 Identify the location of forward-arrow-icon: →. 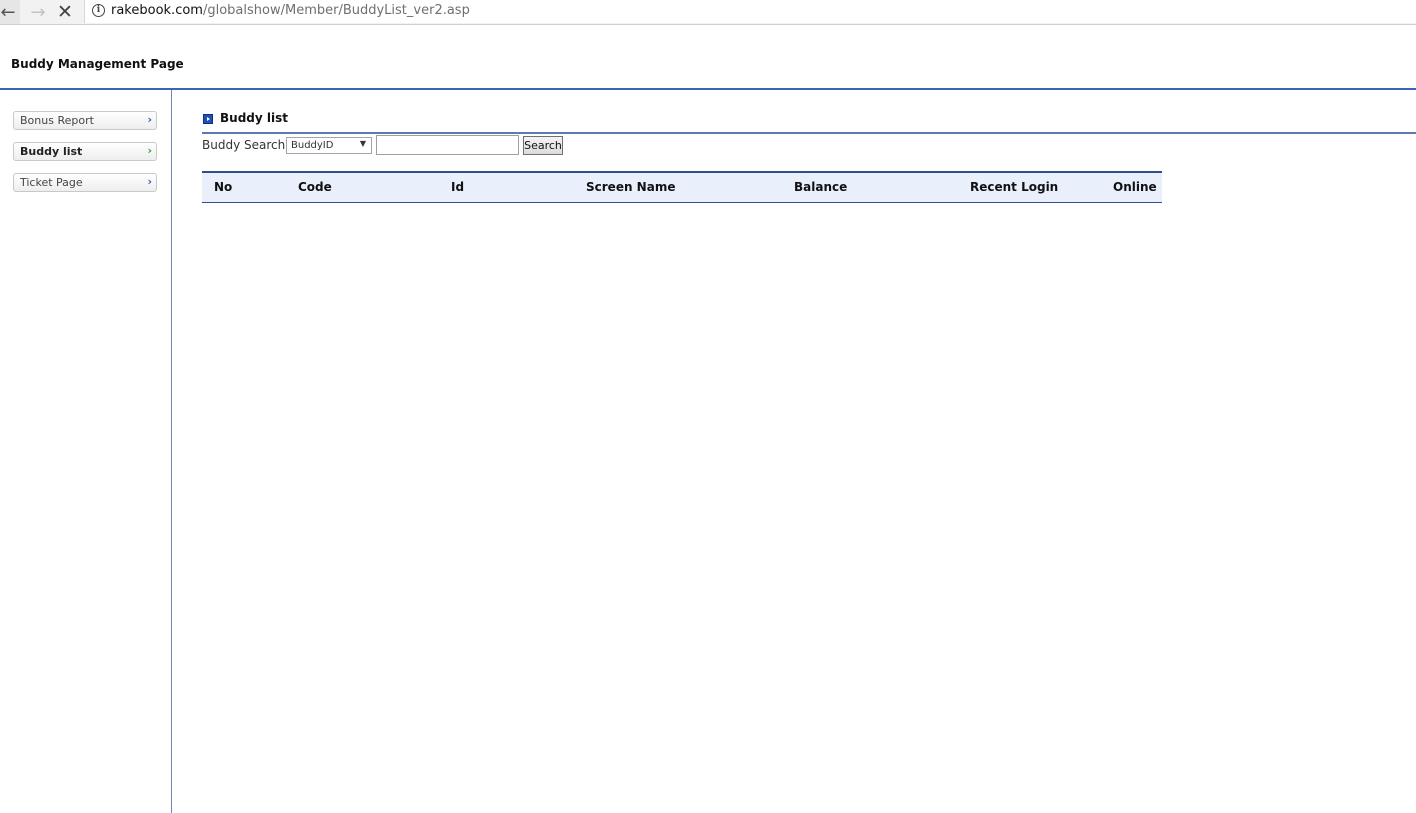
(38, 12).